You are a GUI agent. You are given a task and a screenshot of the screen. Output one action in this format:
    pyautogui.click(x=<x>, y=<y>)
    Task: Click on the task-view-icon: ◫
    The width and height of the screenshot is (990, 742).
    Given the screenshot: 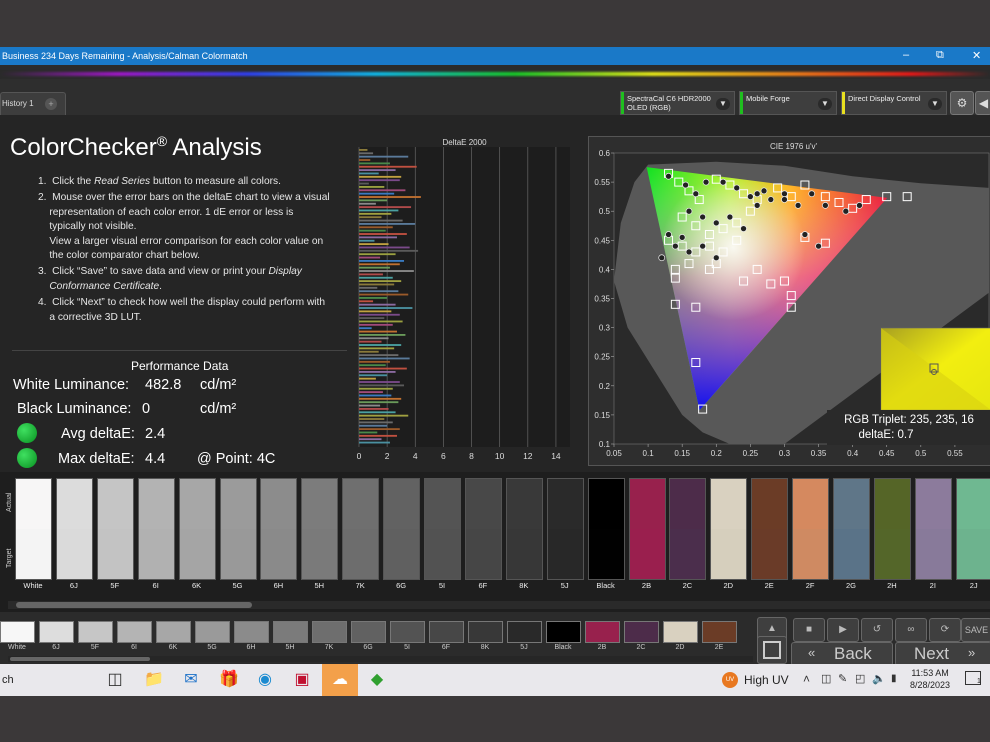 What is the action you would take?
    pyautogui.click(x=115, y=680)
    